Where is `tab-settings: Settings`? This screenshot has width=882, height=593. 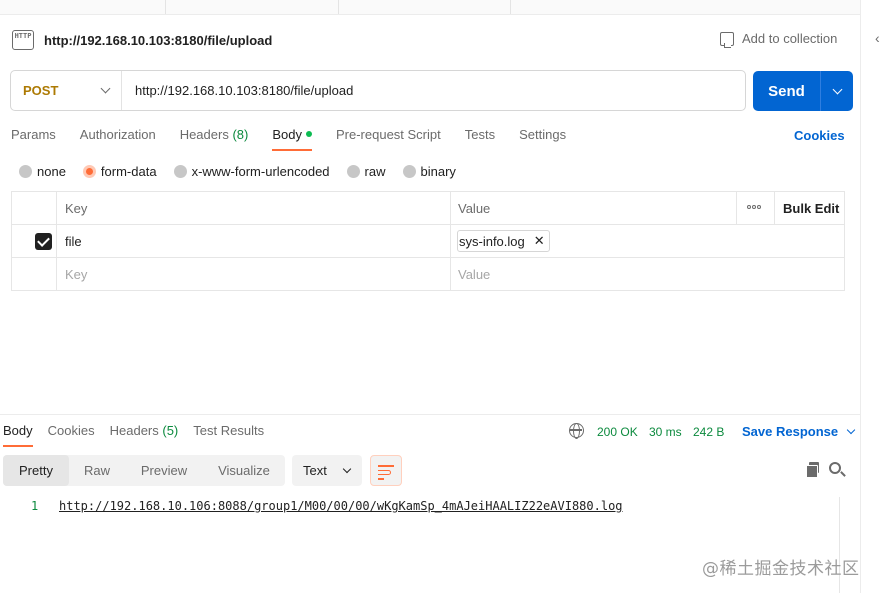
tab-settings: Settings is located at coordinates (542, 139).